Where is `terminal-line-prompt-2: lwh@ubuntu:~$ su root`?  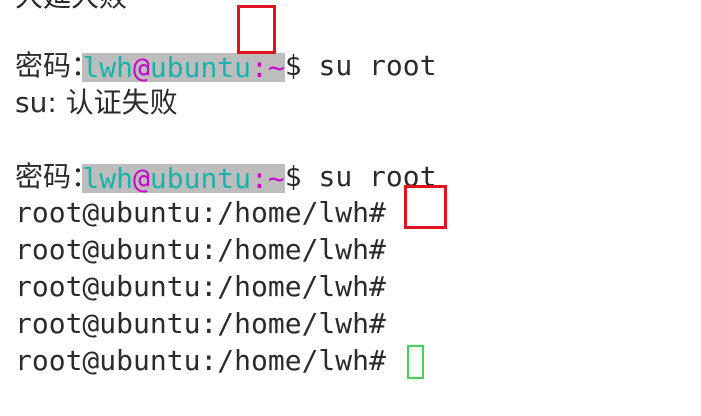
terminal-line-prompt-2: lwh@ubuntu:~$ su root is located at coordinates (225, 157).